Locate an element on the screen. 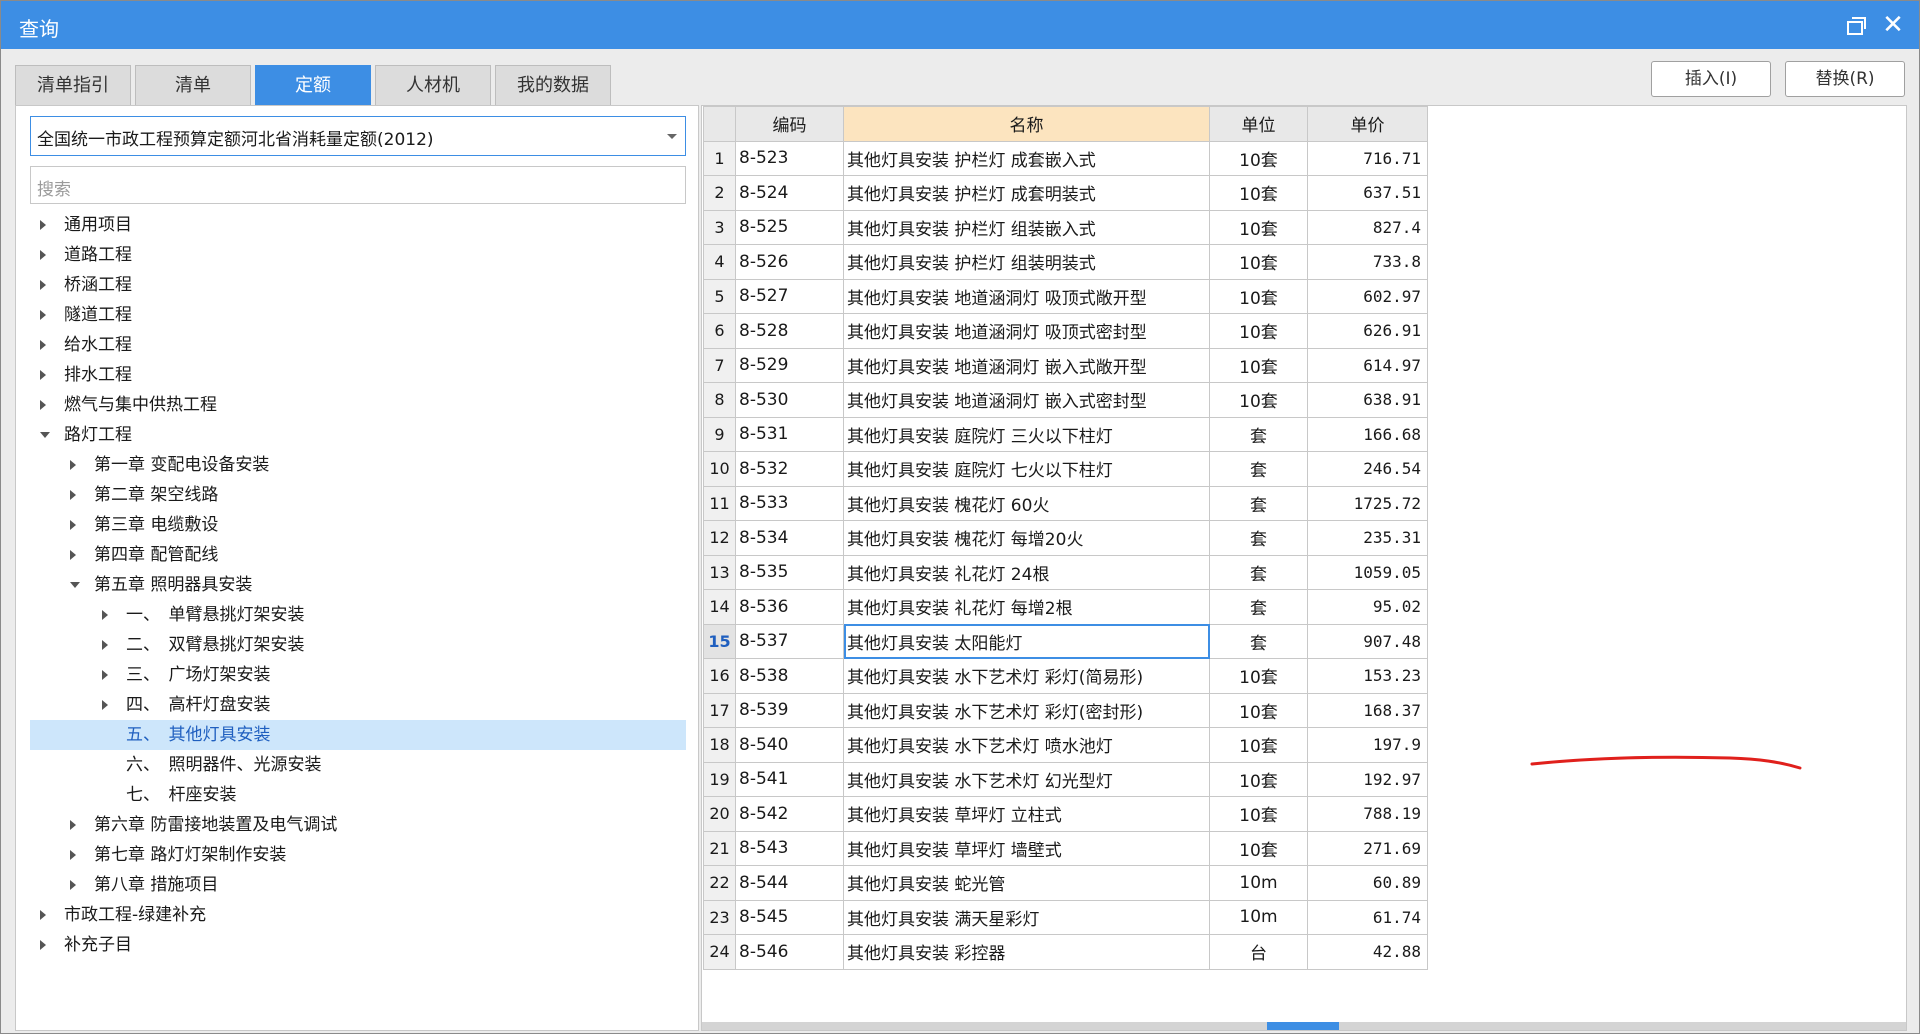 The width and height of the screenshot is (1920, 1034). cell-price: 60.89 is located at coordinates (1367, 883).